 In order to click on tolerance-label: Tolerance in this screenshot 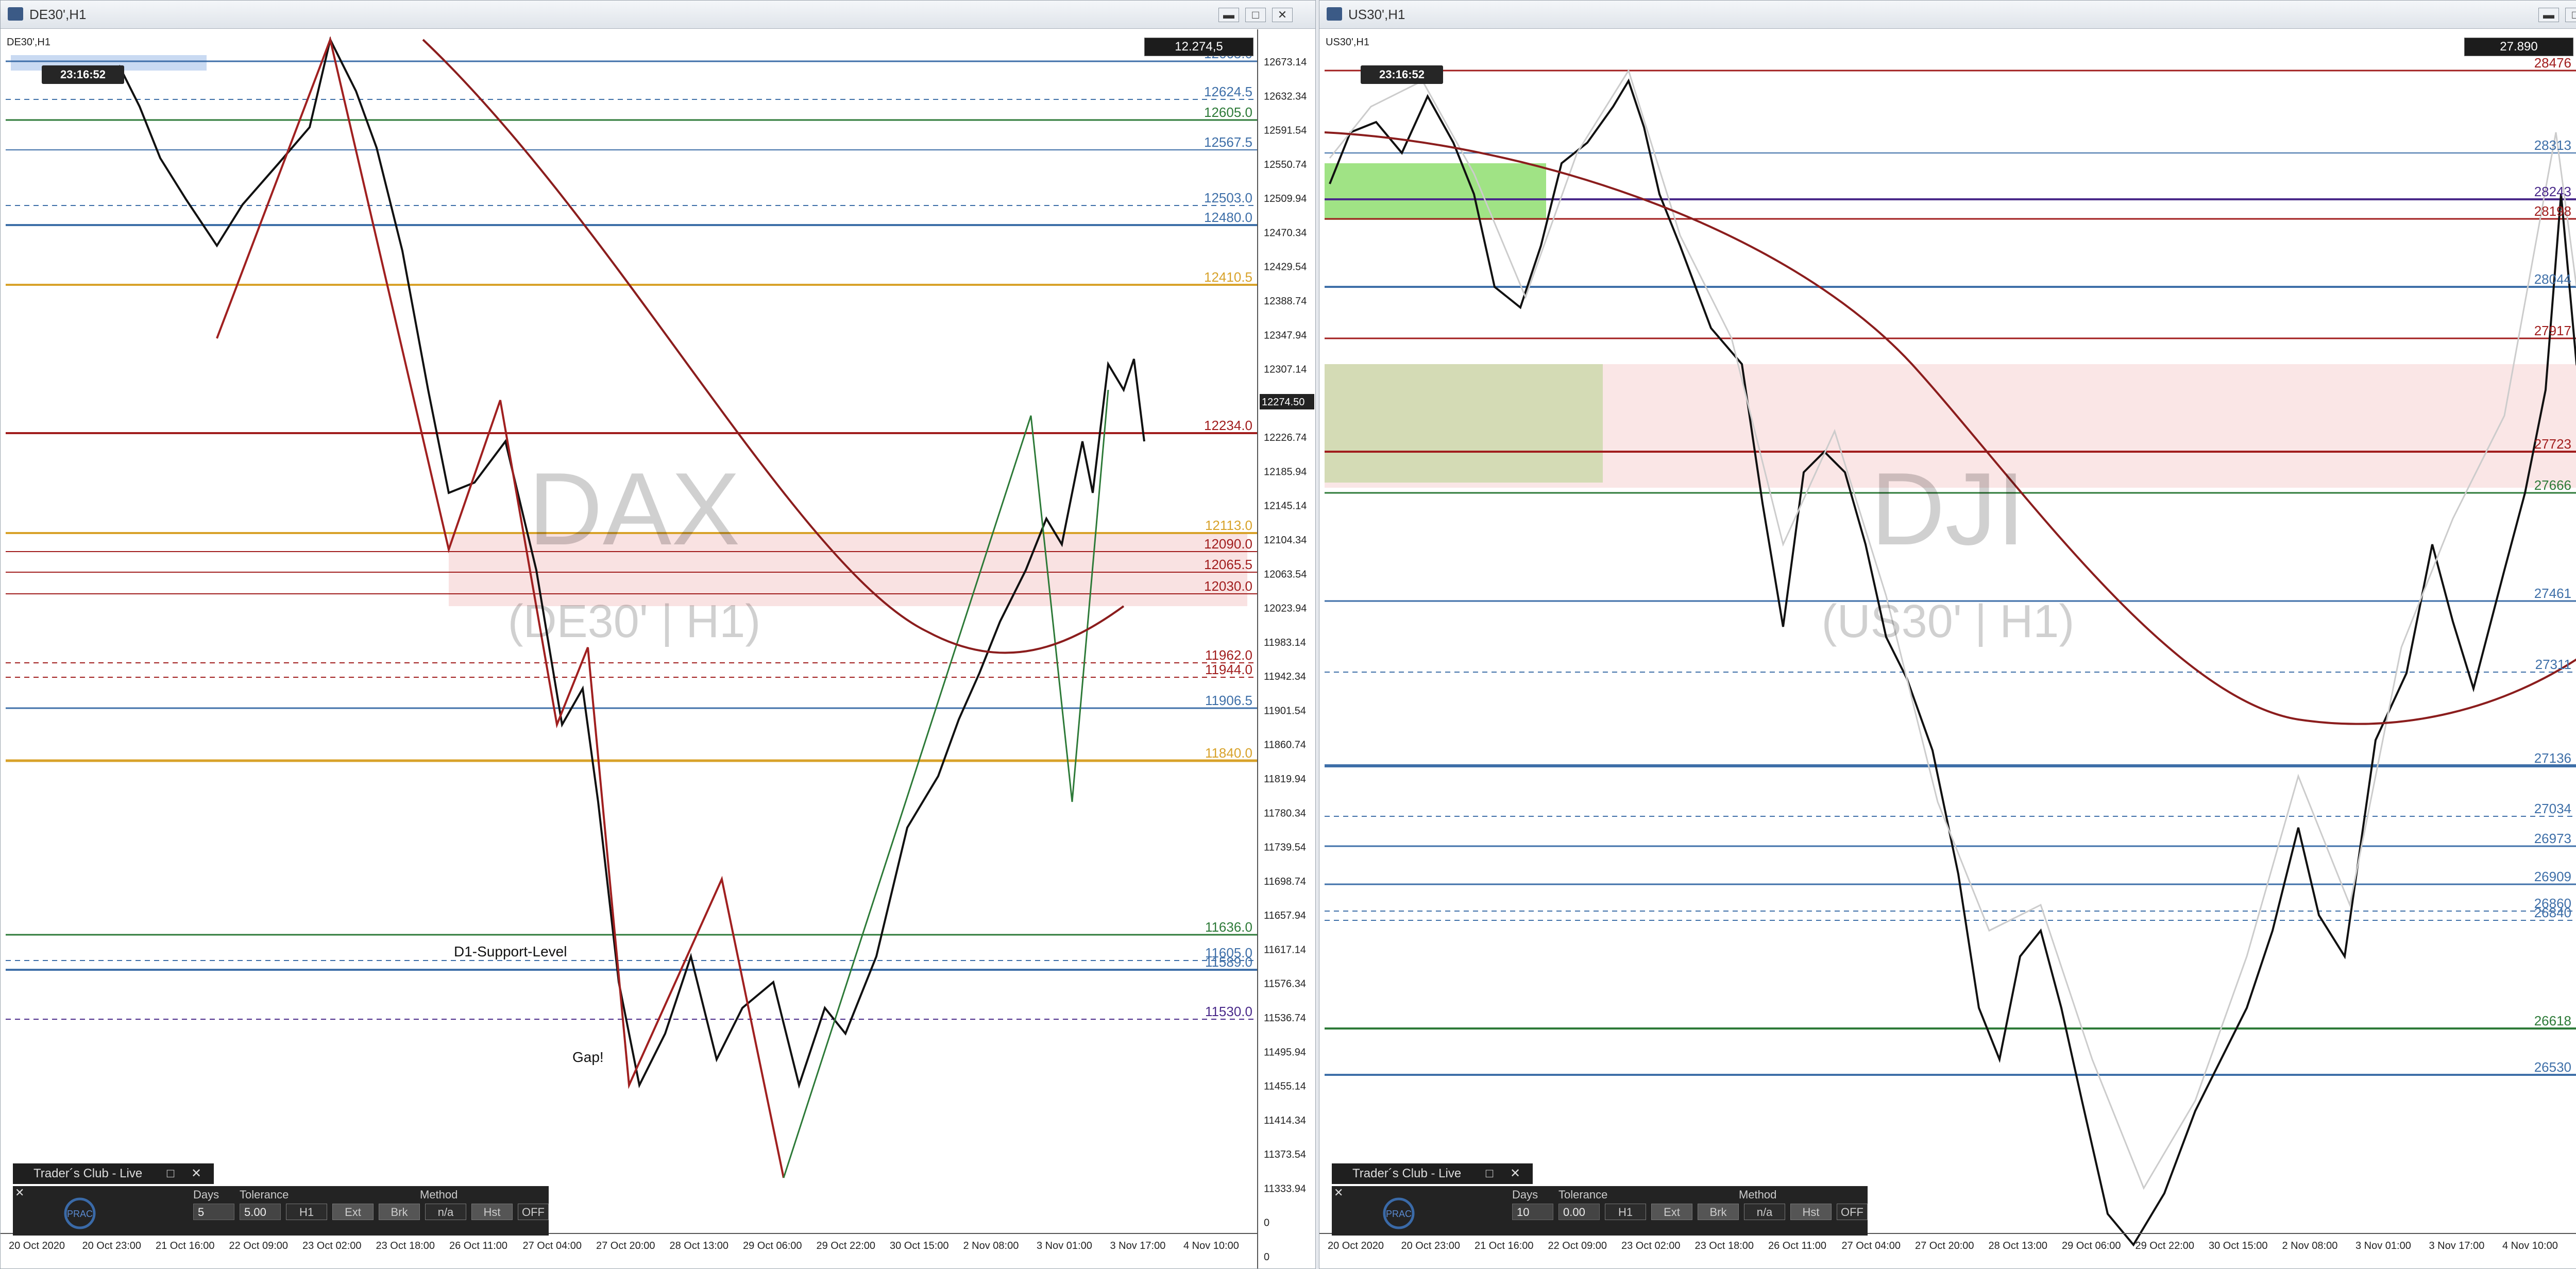, I will do `click(1583, 1194)`.